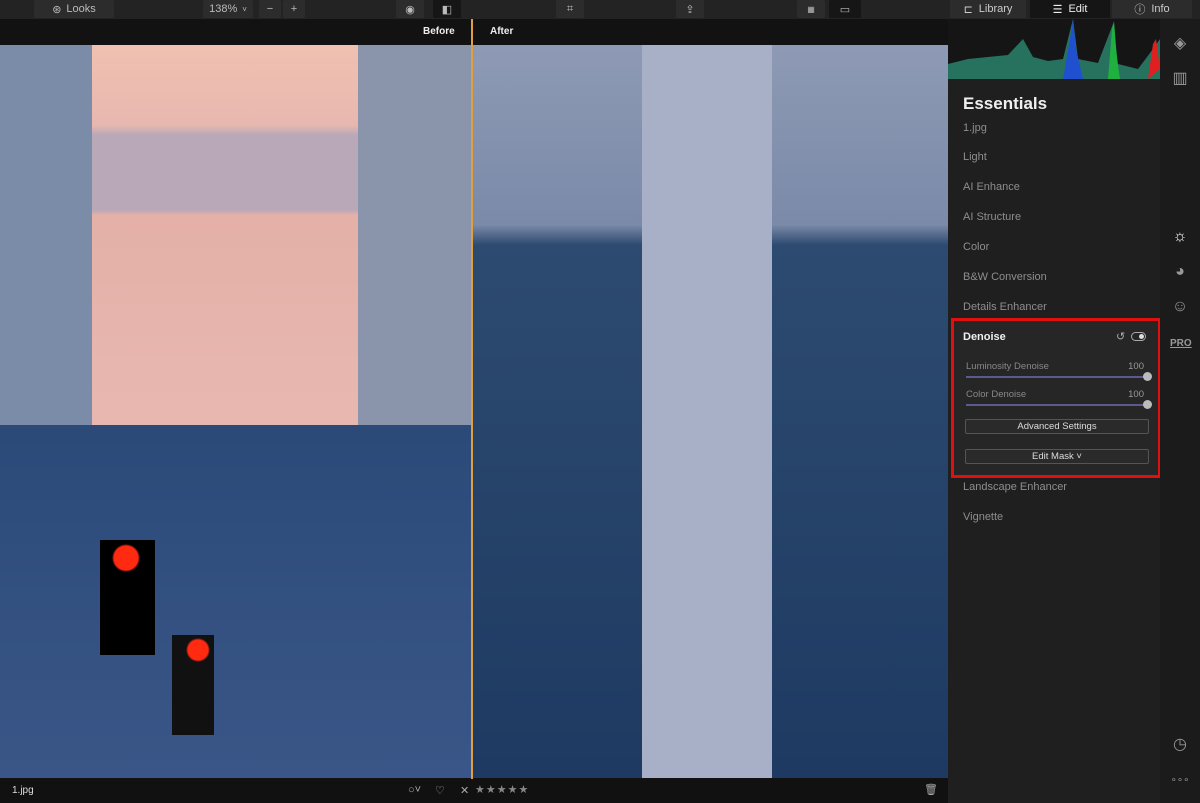 This screenshot has width=1200, height=803. Describe the element at coordinates (474, 791) in the screenshot. I see `bottom-bar: 1.jpg ○˅ ♡ ✕ ★★★★★ 🗑` at that location.